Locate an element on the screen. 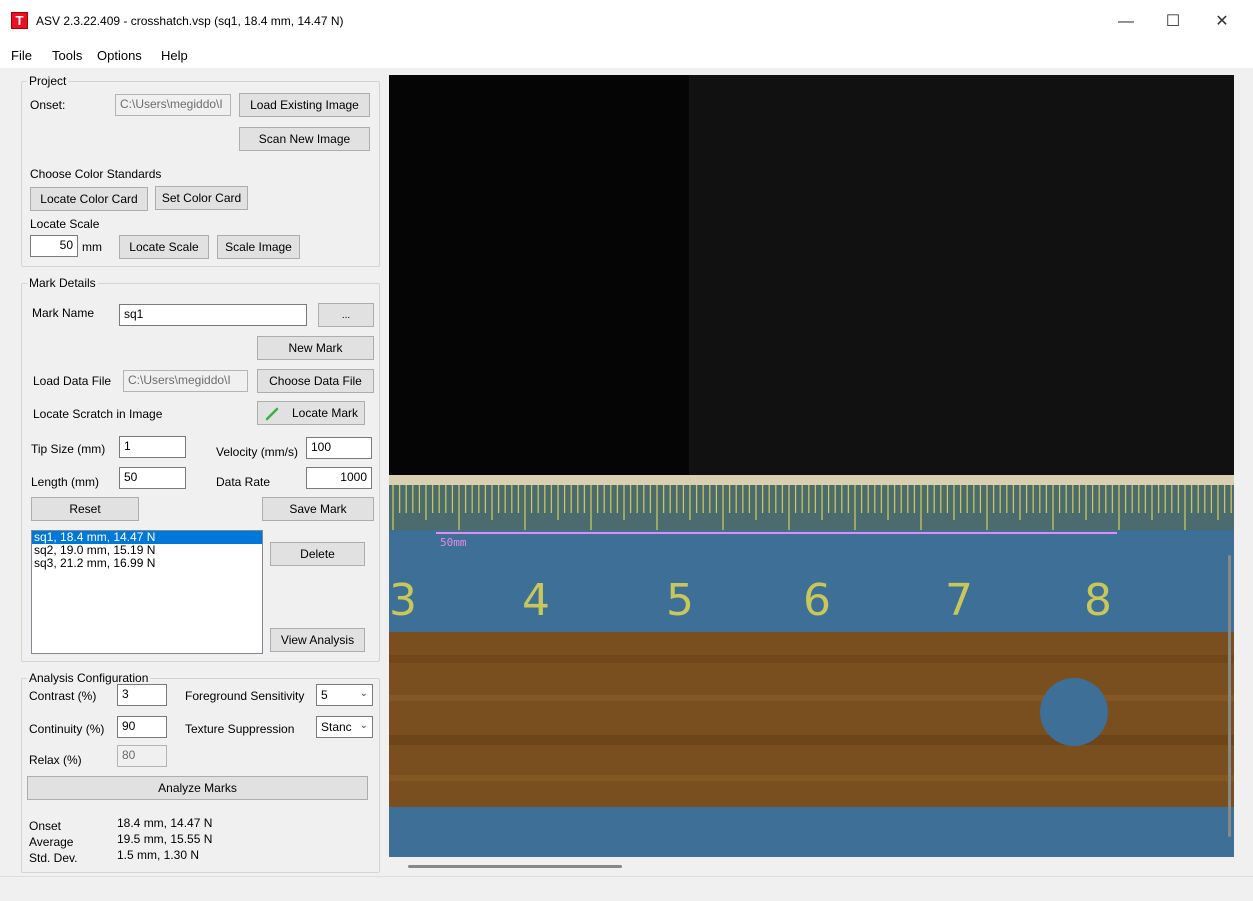 This screenshot has width=1253, height=901. foreground-sensitivity-select: 5 ⌄ is located at coordinates (344, 695).